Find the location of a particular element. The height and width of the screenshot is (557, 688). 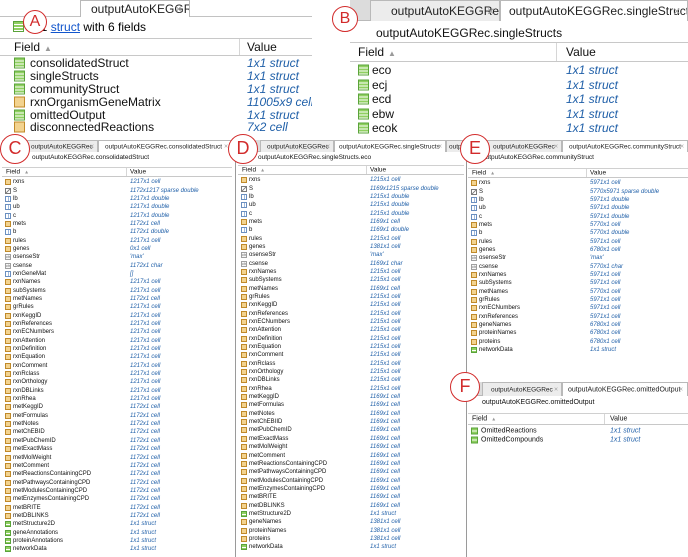

field-row: singleStructs 1x1 struct is located at coordinates (156, 76).